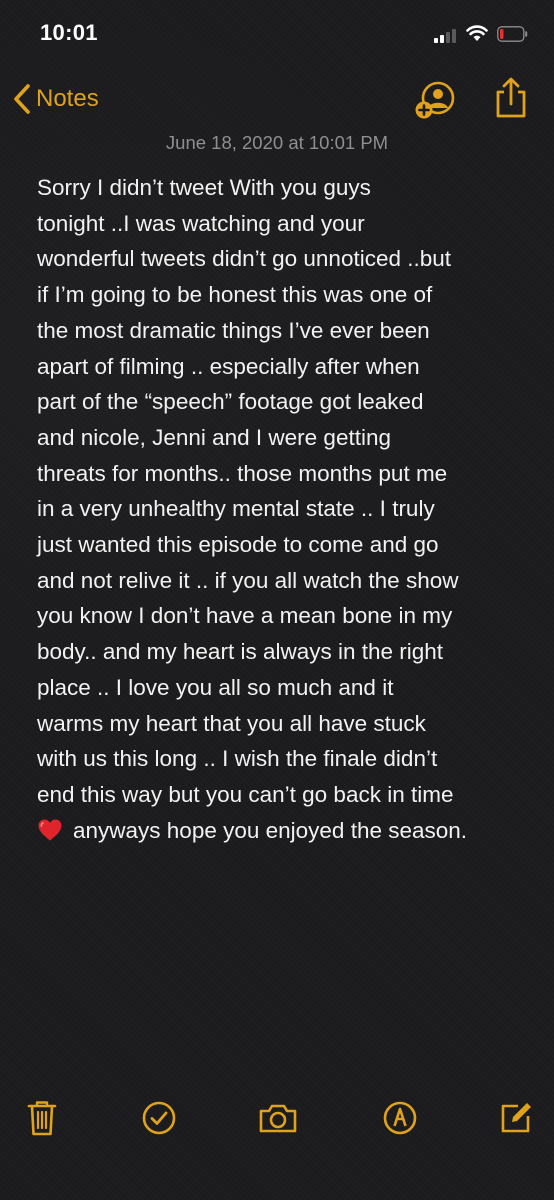 The width and height of the screenshot is (554, 1200). I want to click on status-time: 10:01, so click(69, 32).